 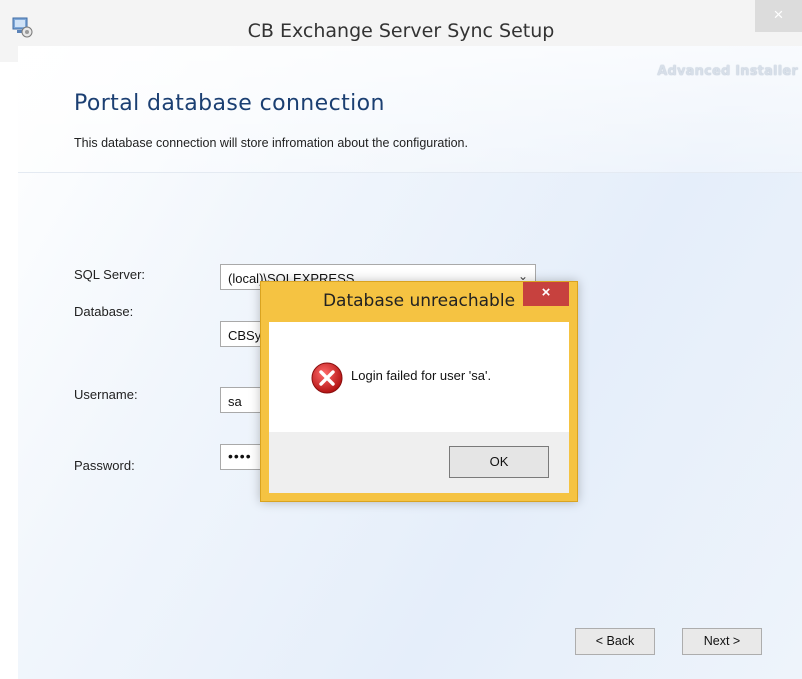 What do you see at coordinates (235, 401) in the screenshot?
I see `username-value: sa` at bounding box center [235, 401].